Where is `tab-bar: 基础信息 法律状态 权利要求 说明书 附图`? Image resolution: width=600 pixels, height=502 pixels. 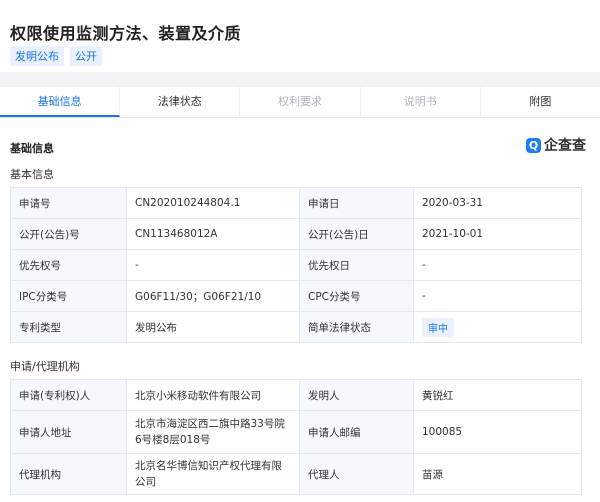 tab-bar: 基础信息 法律状态 权利要求 说明书 附图 is located at coordinates (300, 102).